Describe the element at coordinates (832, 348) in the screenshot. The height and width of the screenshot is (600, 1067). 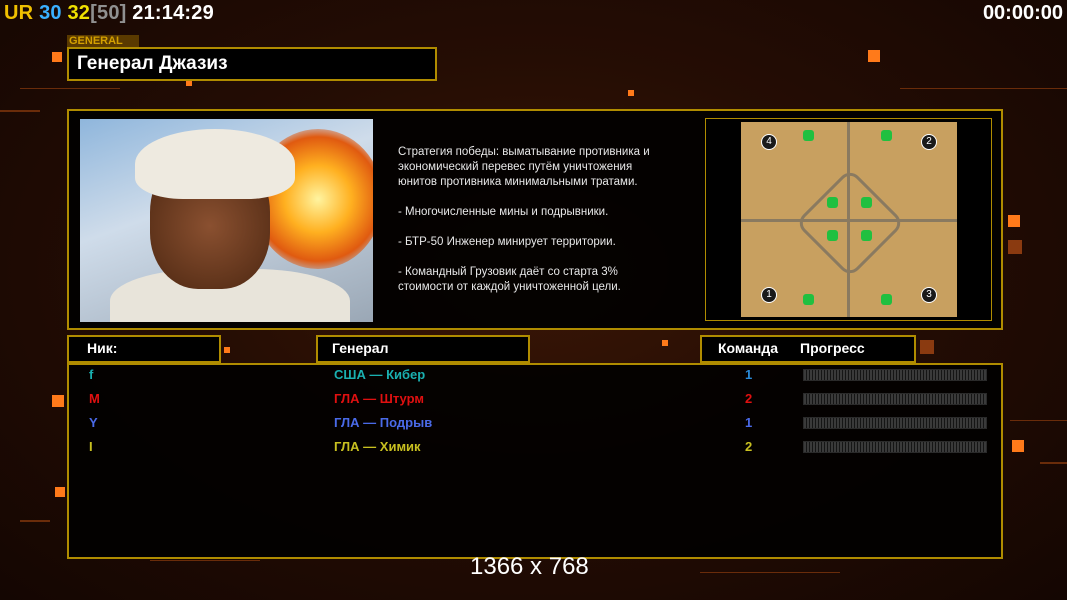
I see `progress-header: Прогресс` at that location.